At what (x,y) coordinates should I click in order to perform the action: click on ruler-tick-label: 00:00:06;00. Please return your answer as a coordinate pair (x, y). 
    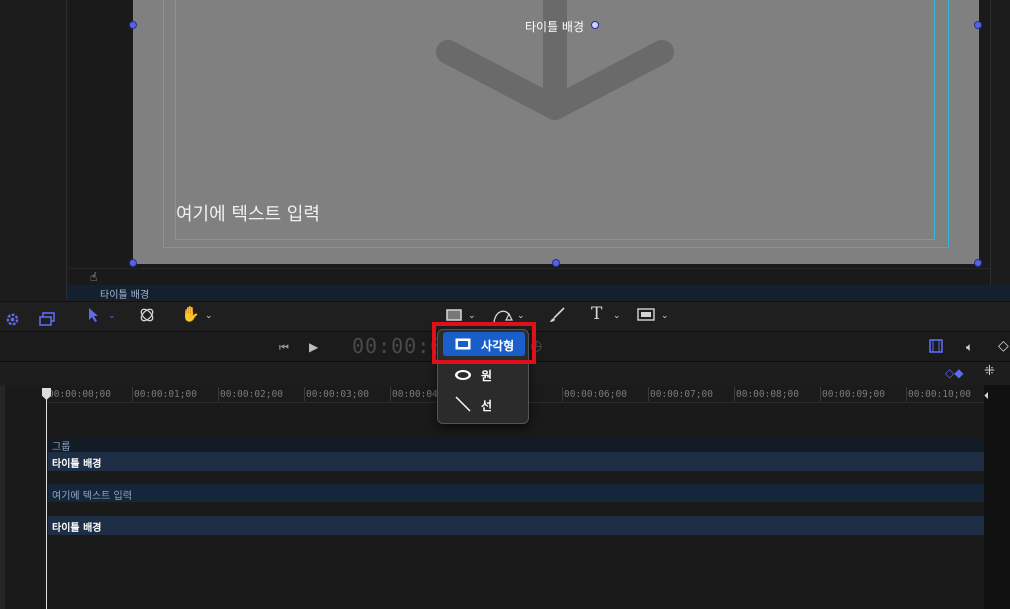
    Looking at the image, I should click on (595, 394).